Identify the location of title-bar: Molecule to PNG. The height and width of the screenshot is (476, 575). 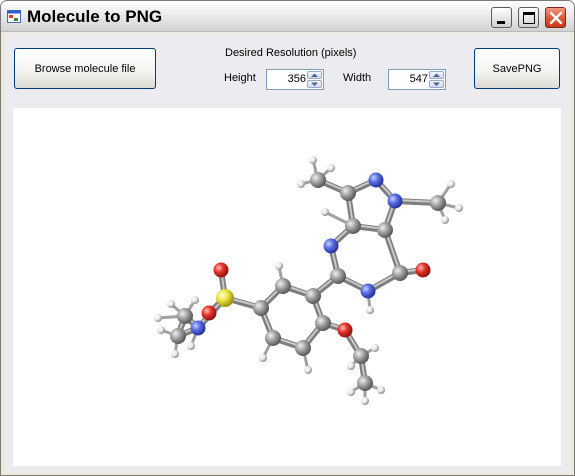
(287, 16).